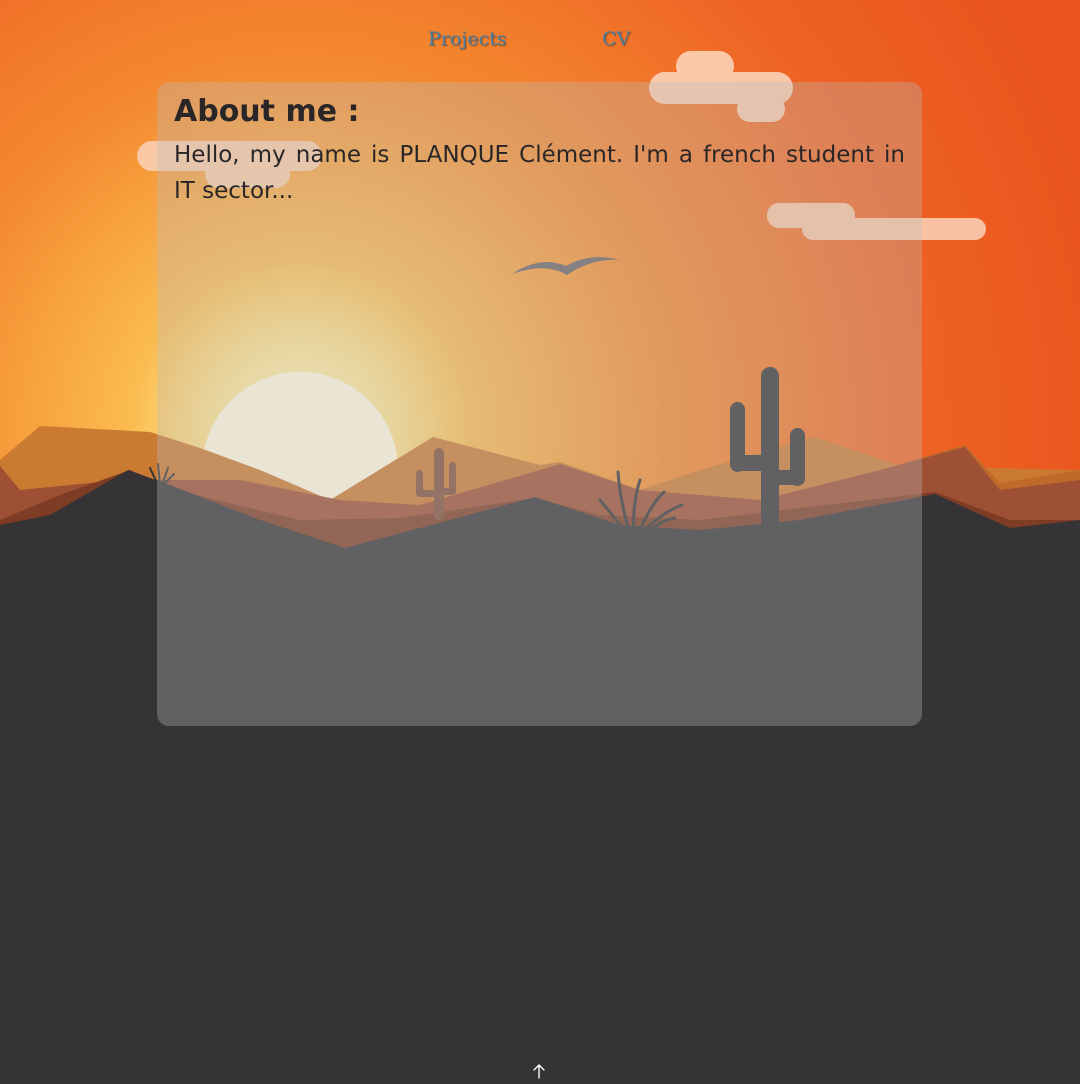  I want to click on nav-link-cv: CV, so click(616, 39).